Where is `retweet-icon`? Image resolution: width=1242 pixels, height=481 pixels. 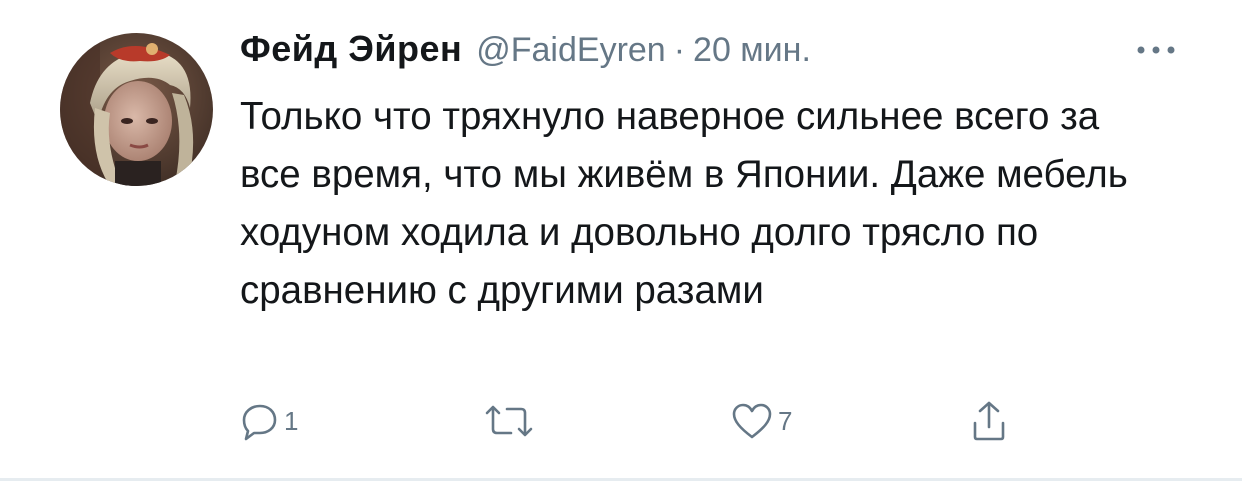 retweet-icon is located at coordinates (509, 421).